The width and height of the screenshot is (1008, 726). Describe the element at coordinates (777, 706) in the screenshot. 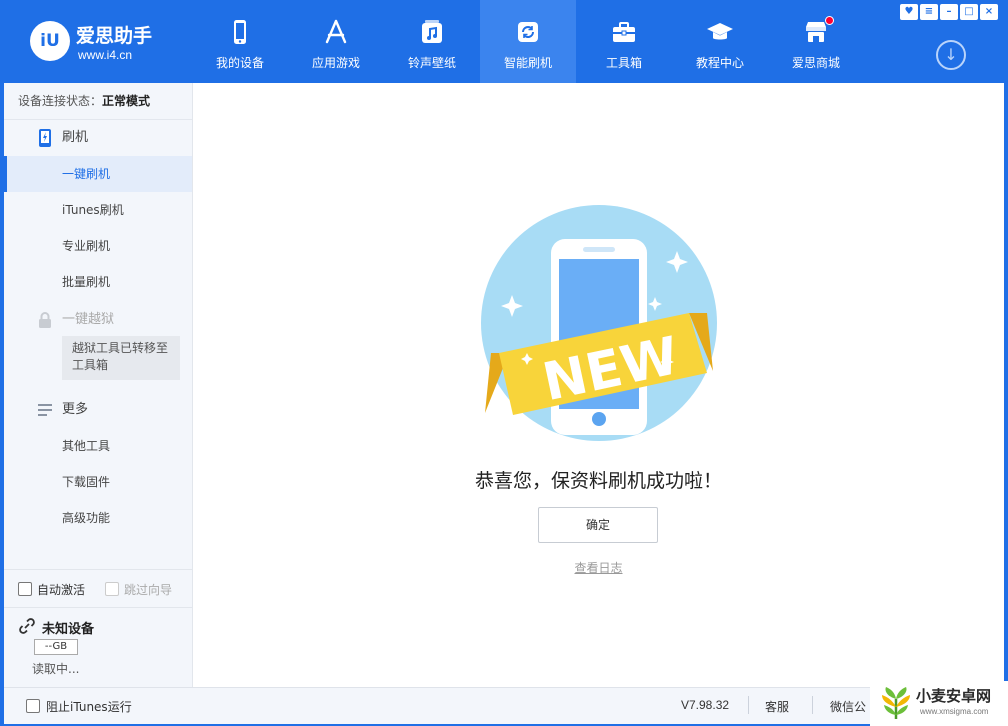

I see `customer-service-link: 客服` at that location.